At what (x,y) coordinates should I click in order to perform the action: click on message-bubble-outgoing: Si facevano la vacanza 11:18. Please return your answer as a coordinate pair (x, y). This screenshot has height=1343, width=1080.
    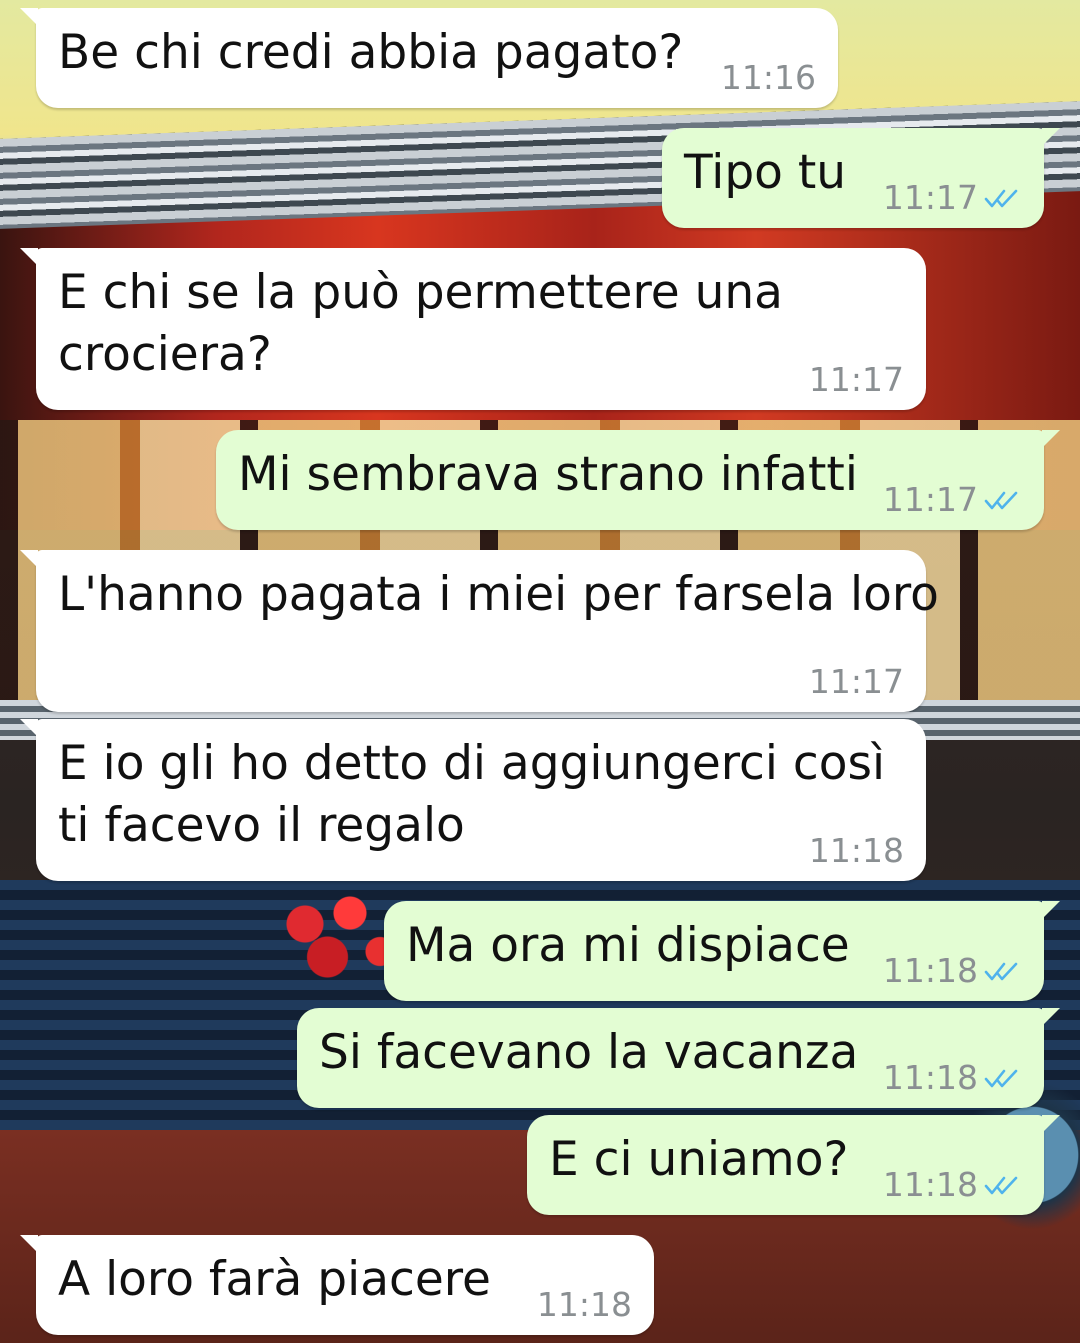
    Looking at the image, I should click on (678, 1058).